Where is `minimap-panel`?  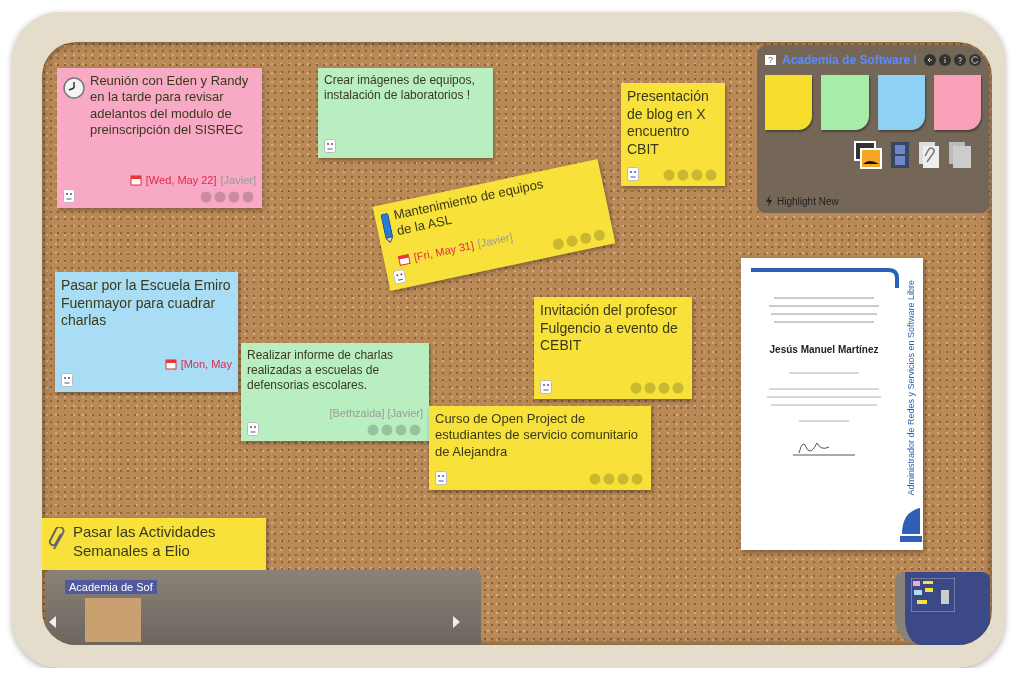 minimap-panel is located at coordinates (942, 608).